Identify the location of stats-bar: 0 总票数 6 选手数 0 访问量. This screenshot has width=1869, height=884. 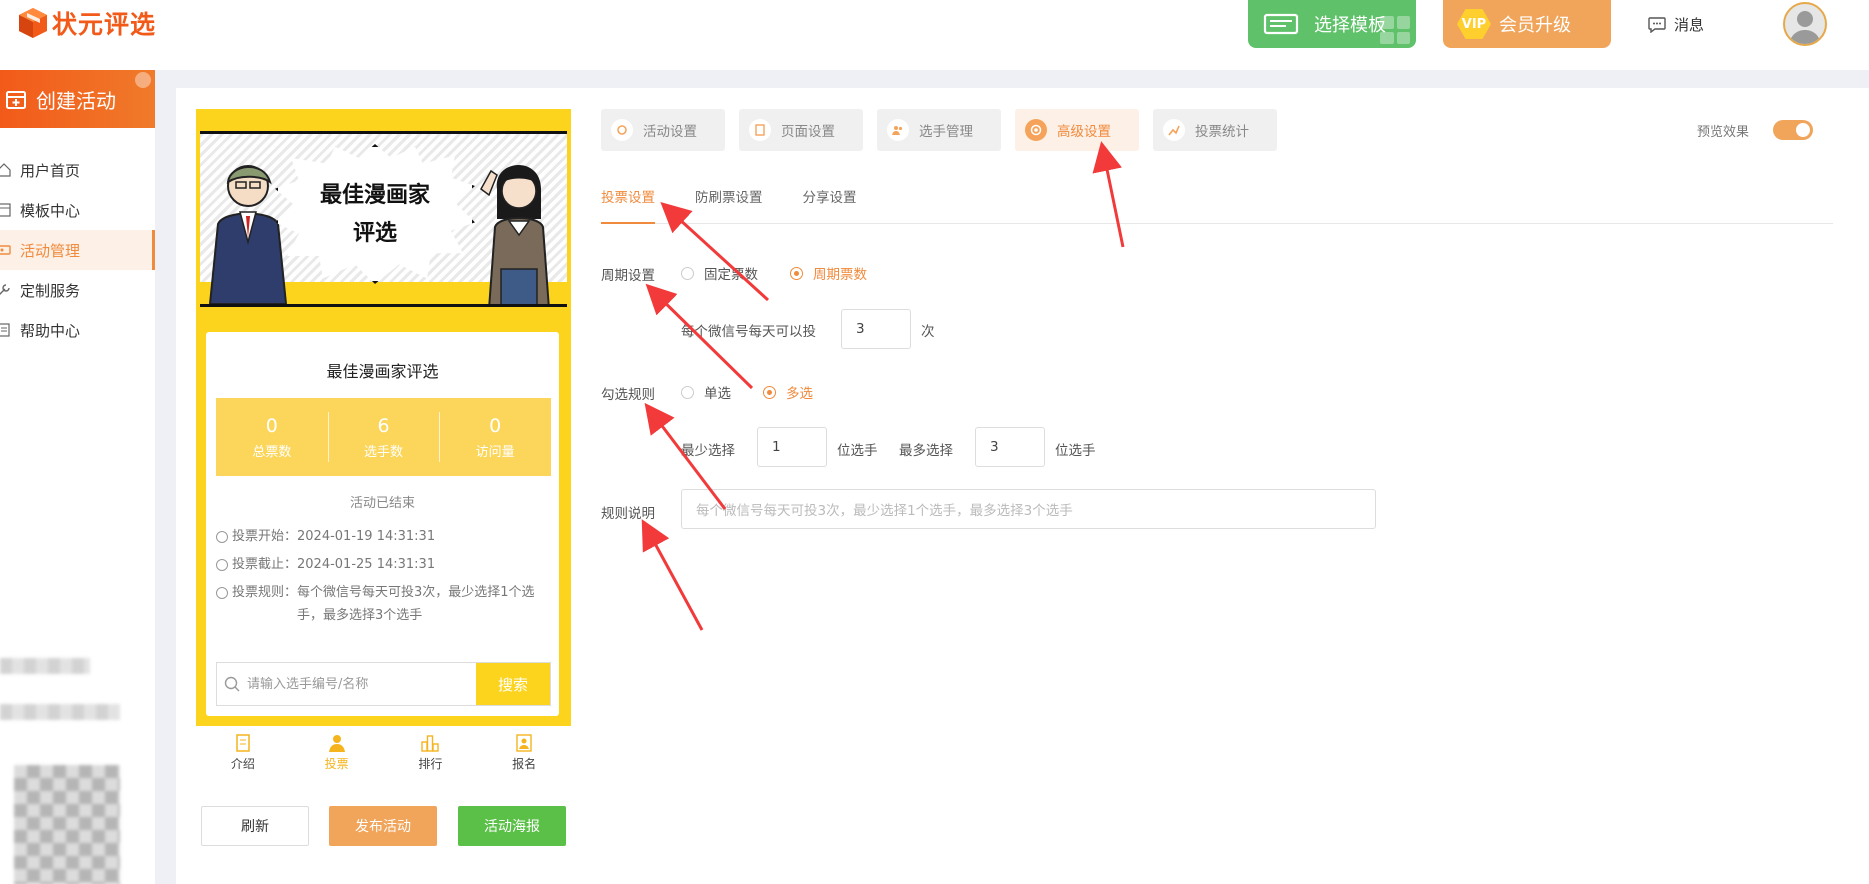
(383, 437).